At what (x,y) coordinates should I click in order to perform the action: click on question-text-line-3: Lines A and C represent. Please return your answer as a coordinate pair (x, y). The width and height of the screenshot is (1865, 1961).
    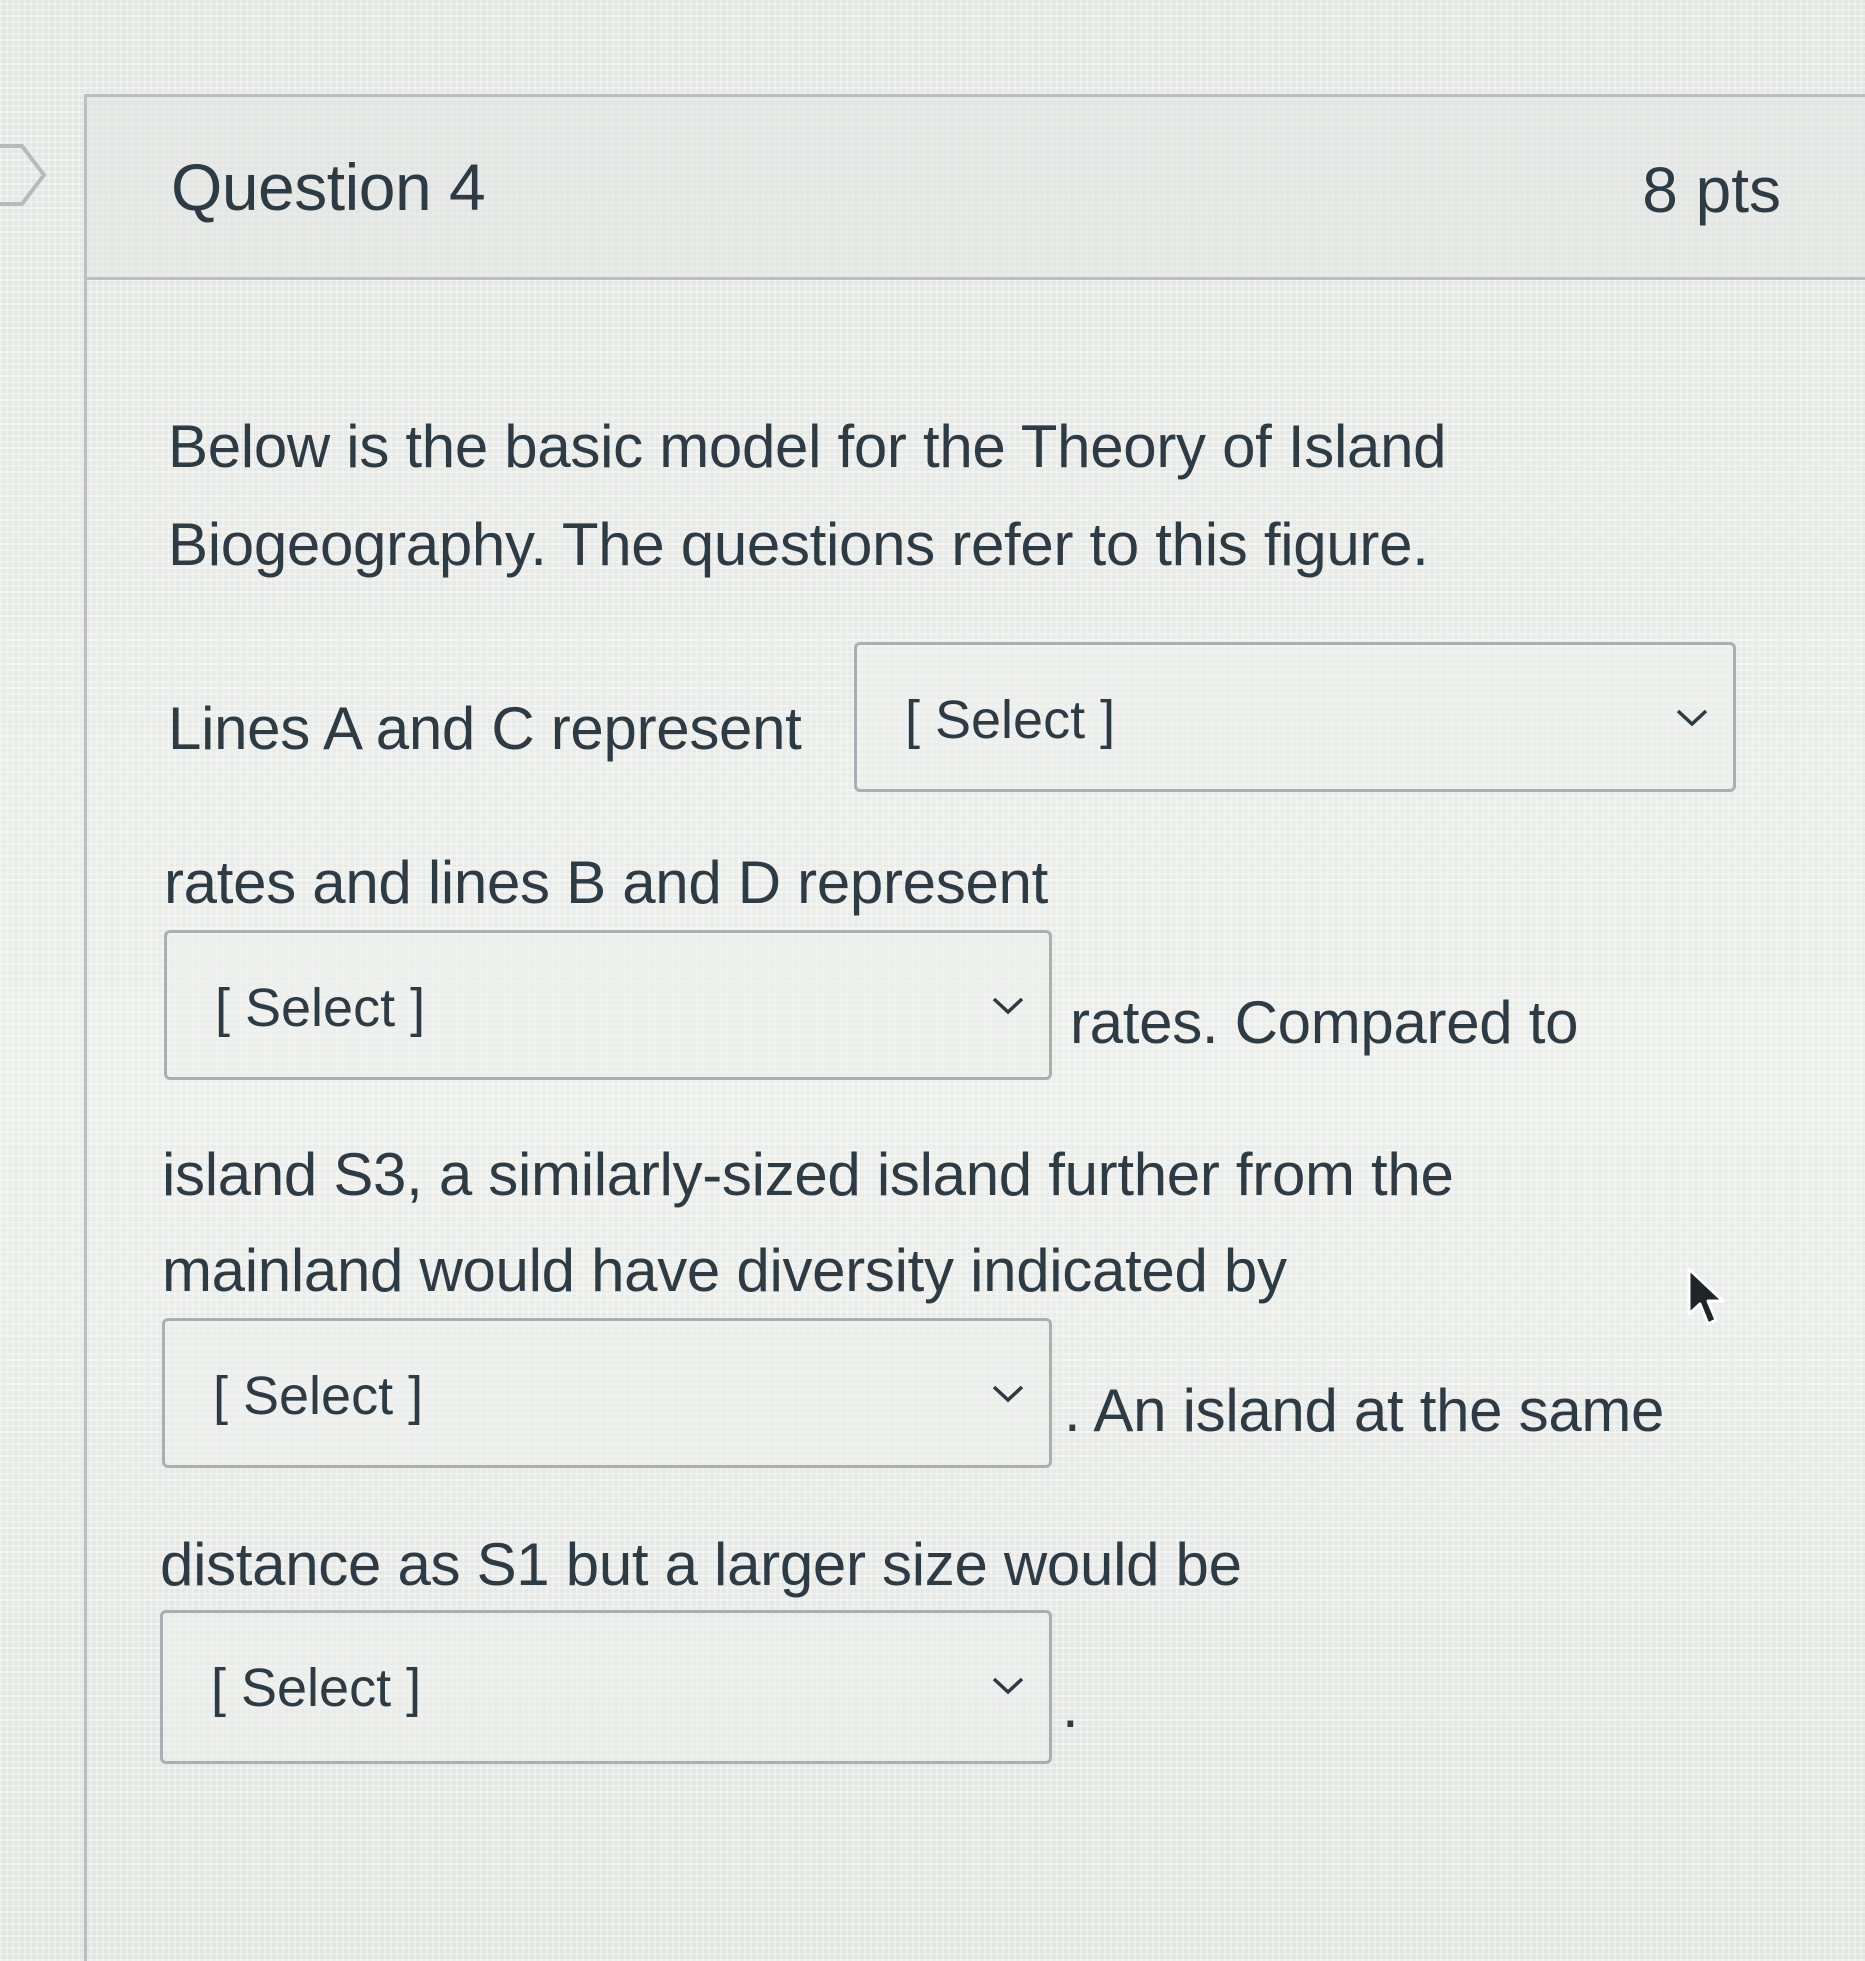
    Looking at the image, I should click on (485, 728).